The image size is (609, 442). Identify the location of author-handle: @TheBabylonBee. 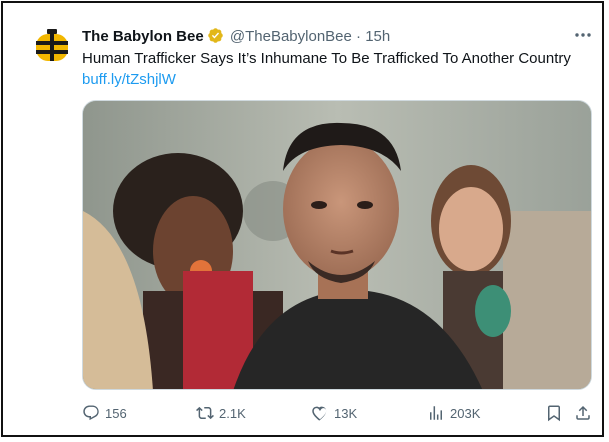
(291, 36).